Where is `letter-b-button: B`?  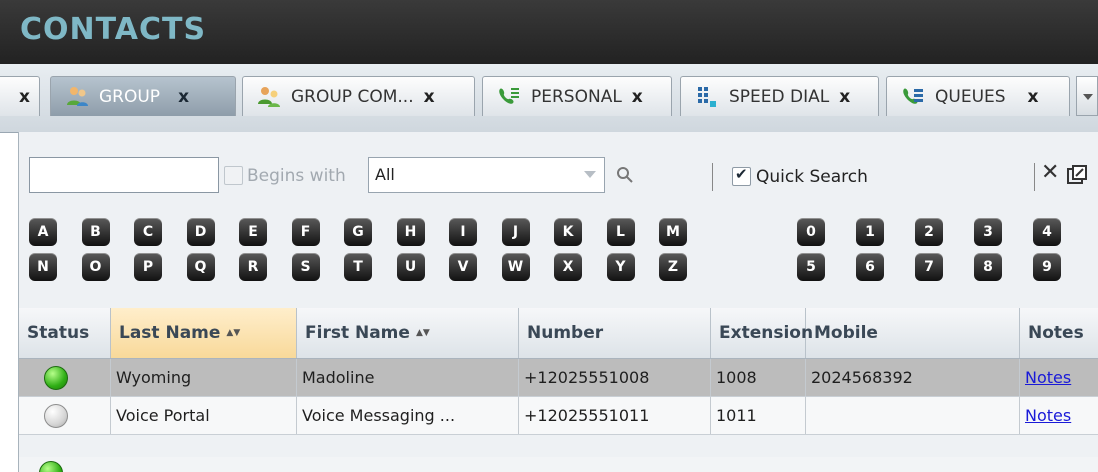 letter-b-button: B is located at coordinates (95, 232).